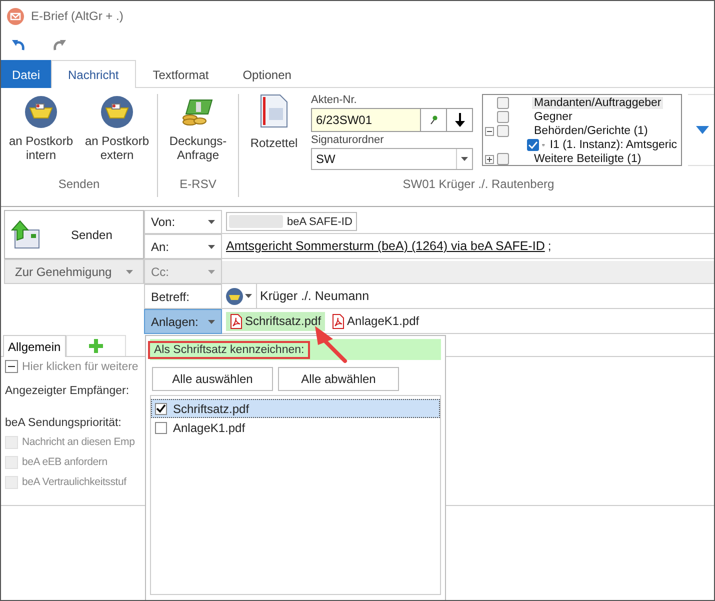  Describe the element at coordinates (183, 222) in the screenshot. I see `field-label-button: Von:` at that location.